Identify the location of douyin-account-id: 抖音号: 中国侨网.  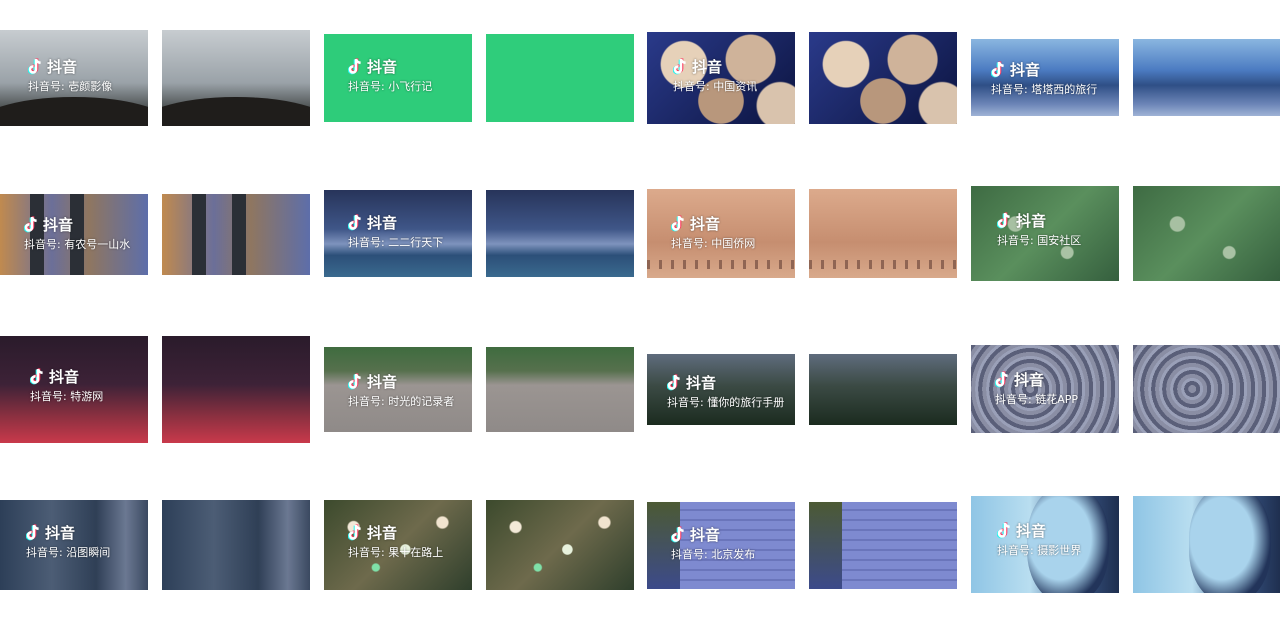
(713, 243).